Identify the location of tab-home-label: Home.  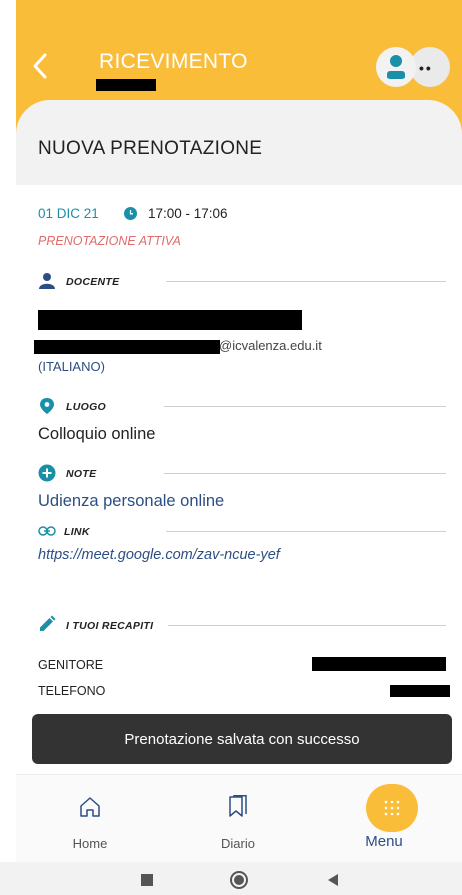
(90, 843).